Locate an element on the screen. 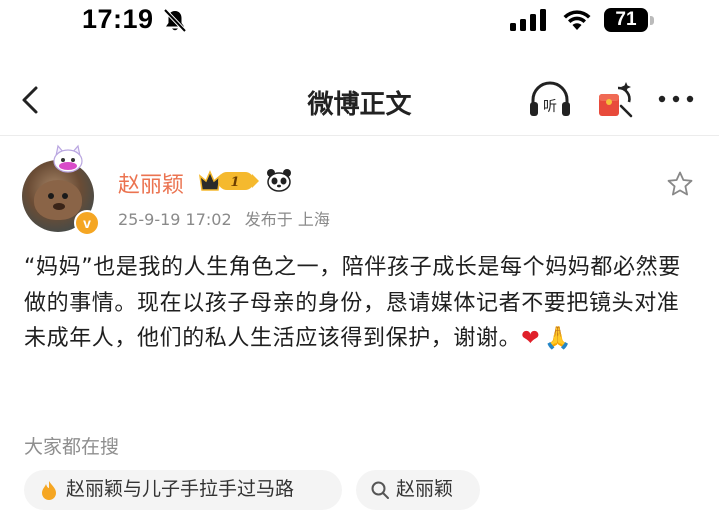 The width and height of the screenshot is (719, 510). pray-emoji: 🙏 is located at coordinates (558, 338).